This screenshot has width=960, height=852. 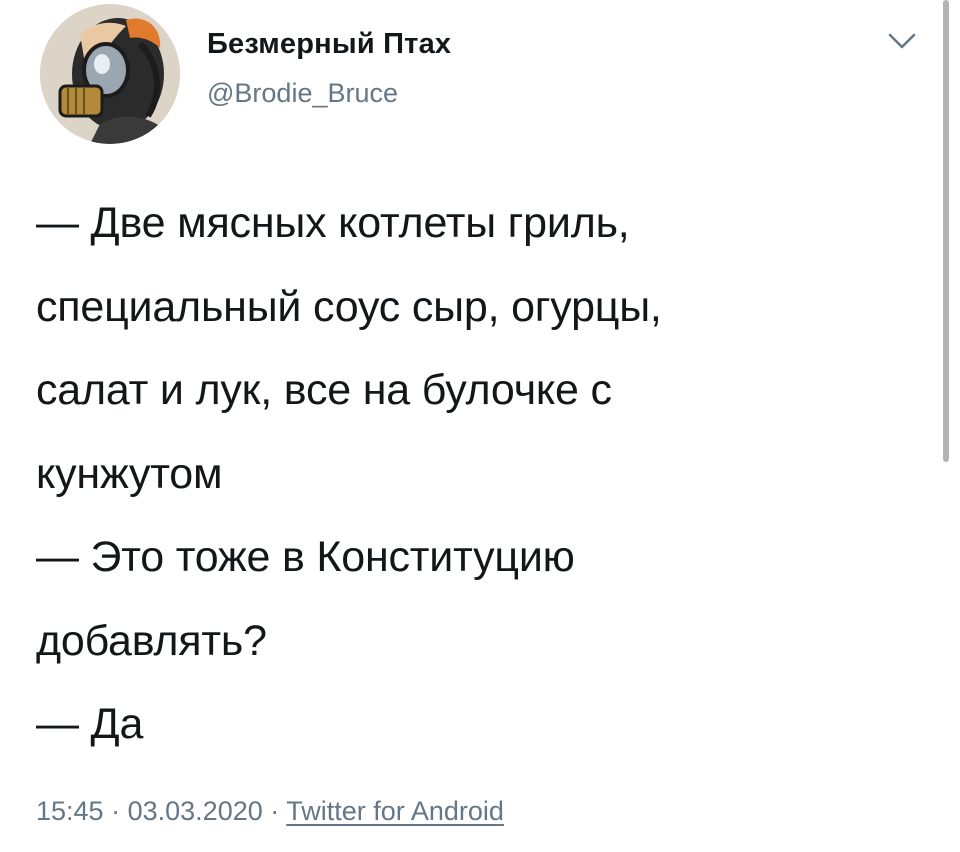 I want to click on tweet-text-line: — Две мясных котлеты гриль,, so click(x=333, y=223).